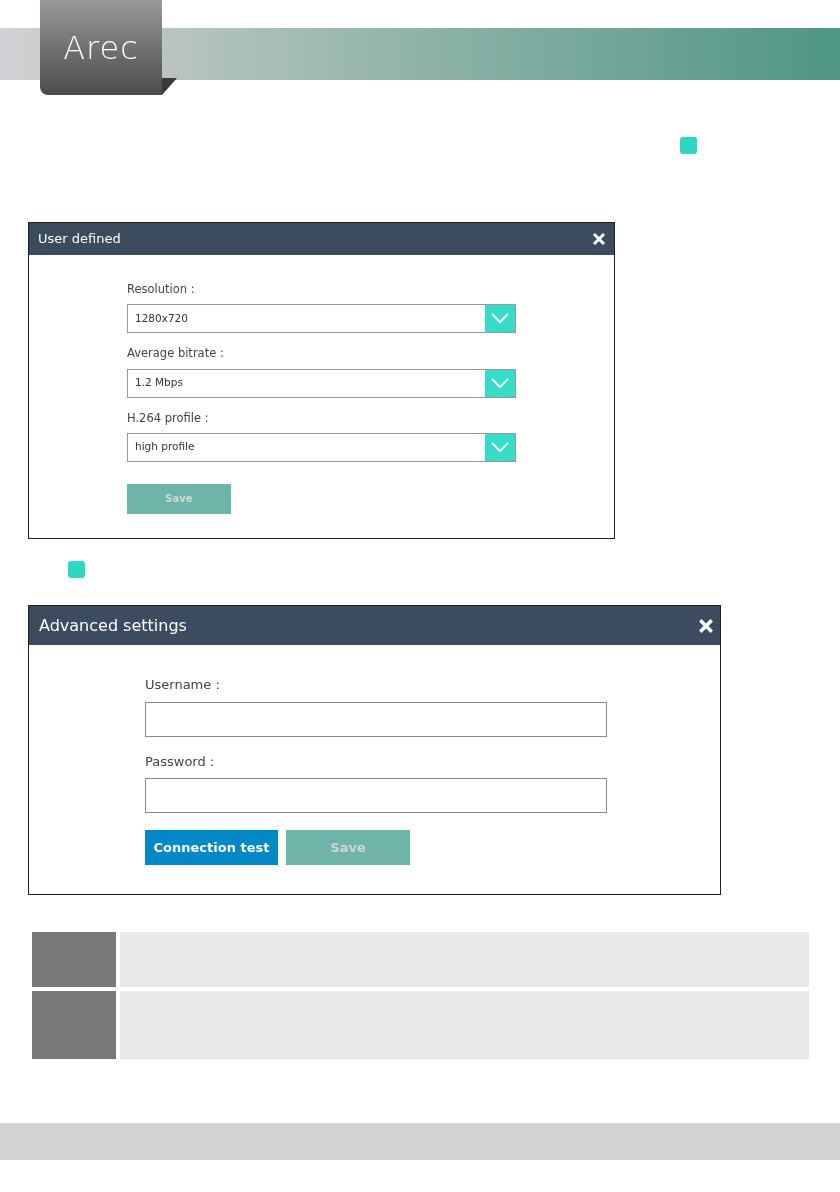 The height and width of the screenshot is (1192, 840). I want to click on dropdown: 1.2 Mbps, so click(321, 383).